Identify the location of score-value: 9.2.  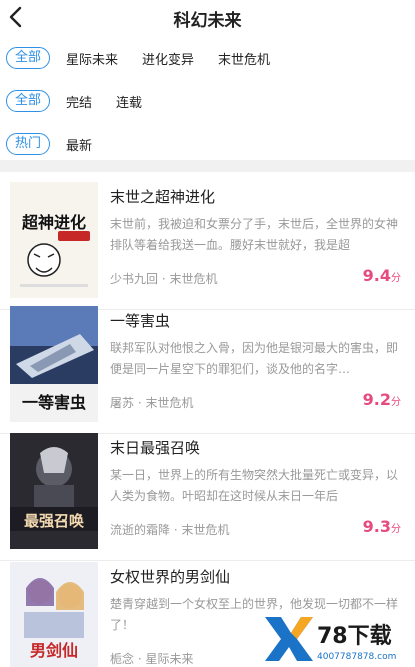
(376, 399).